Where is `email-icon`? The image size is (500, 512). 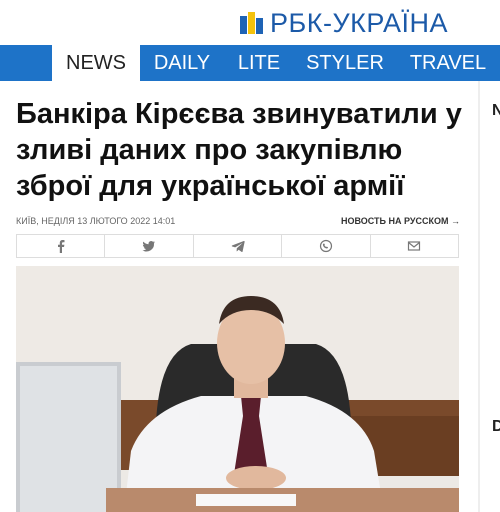 email-icon is located at coordinates (414, 246).